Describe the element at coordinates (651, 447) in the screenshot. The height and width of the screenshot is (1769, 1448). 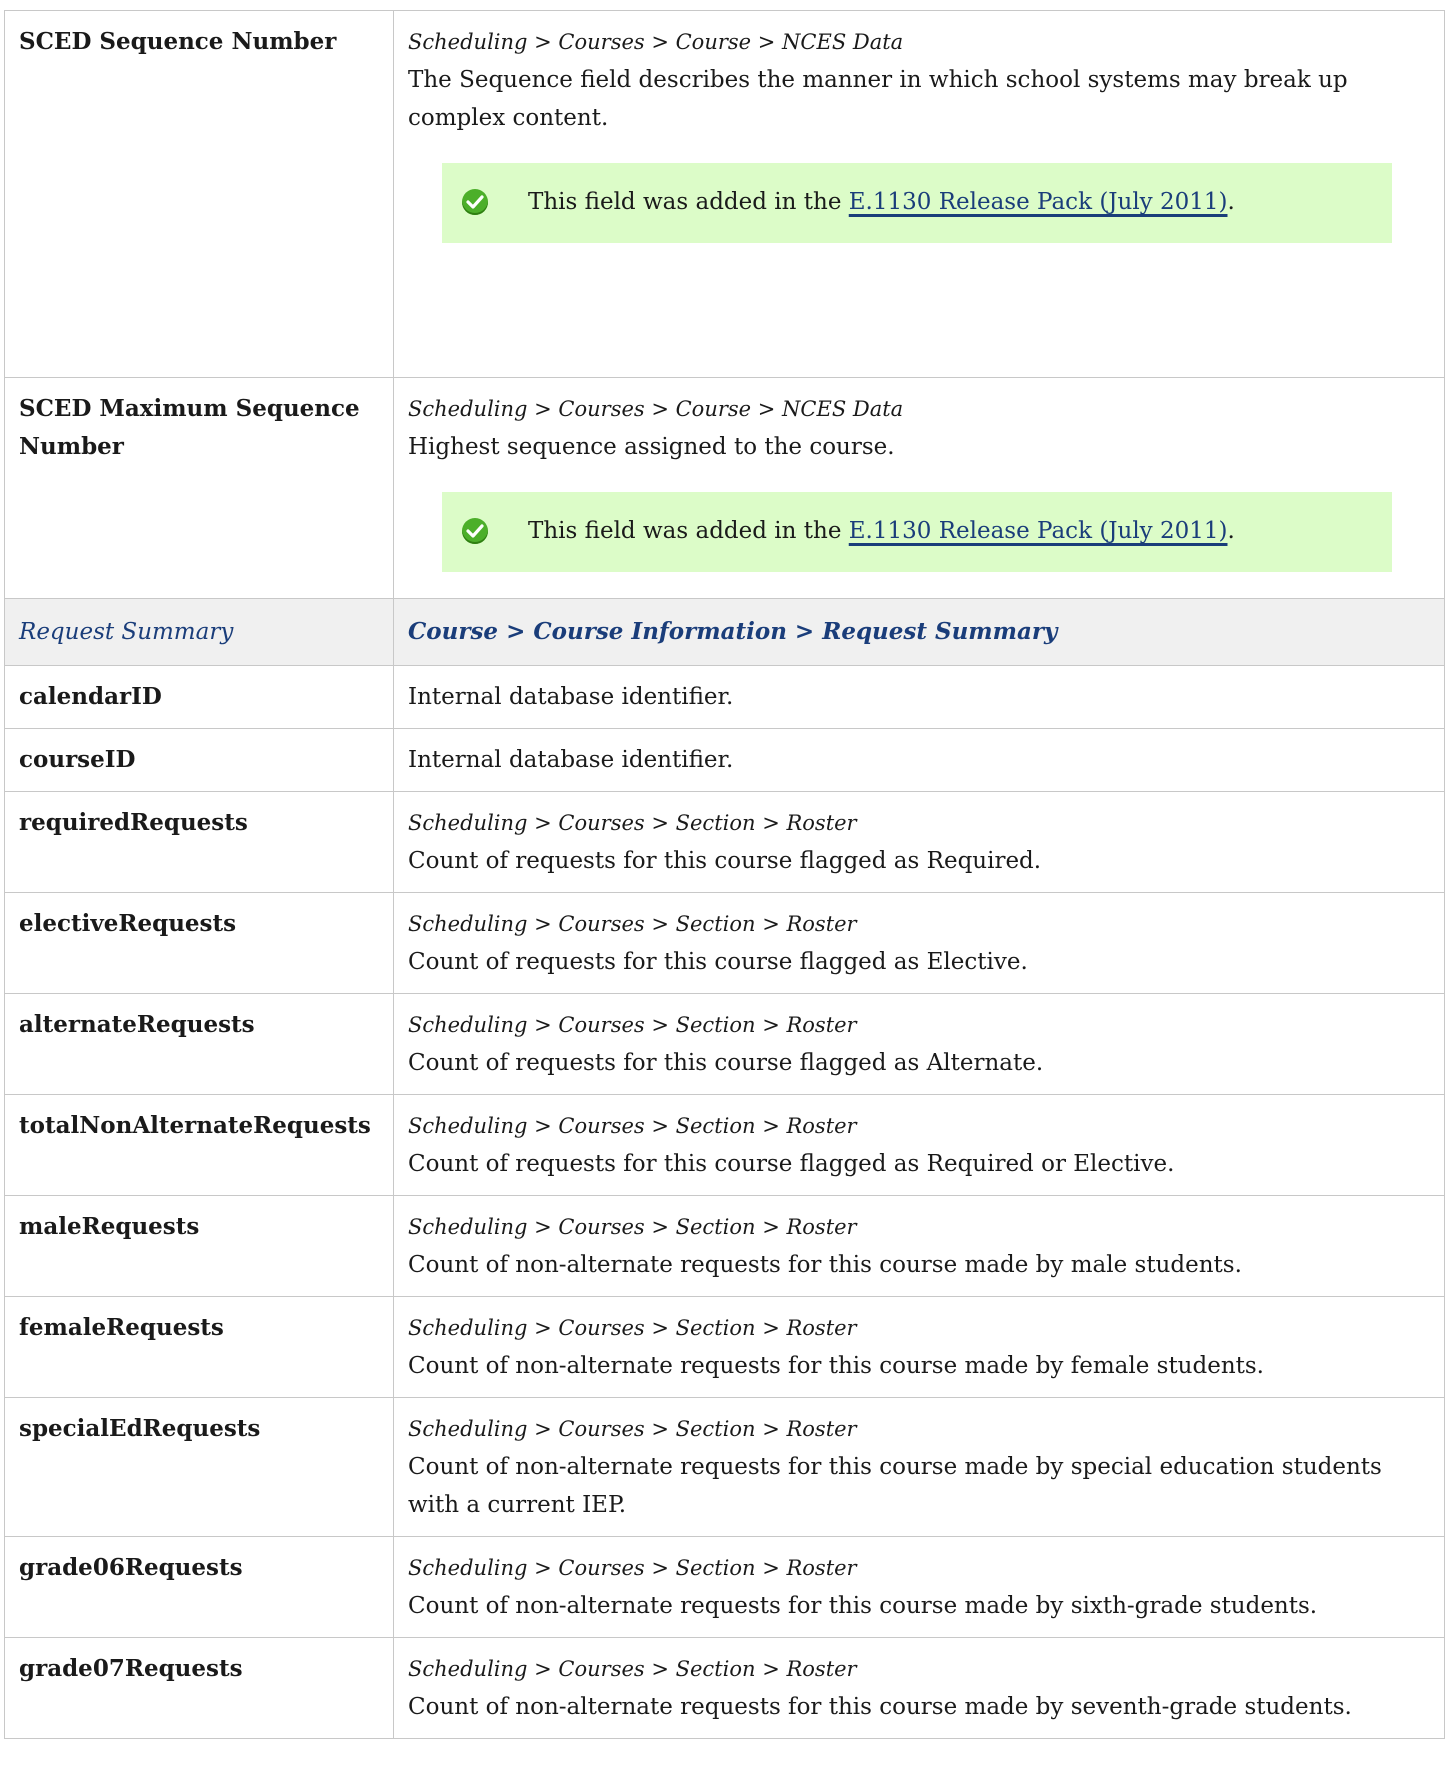
I see `field-description: Highest sequence assigned to the course.` at that location.